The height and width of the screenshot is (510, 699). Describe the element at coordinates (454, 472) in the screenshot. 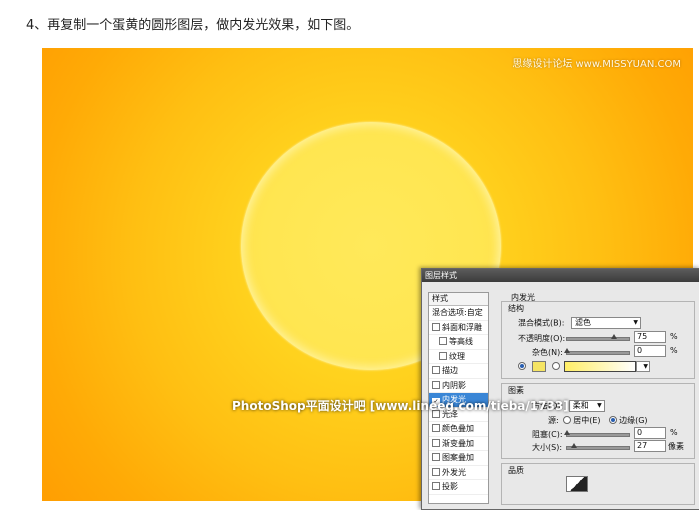

I see `style-item-label: 外发光` at that location.